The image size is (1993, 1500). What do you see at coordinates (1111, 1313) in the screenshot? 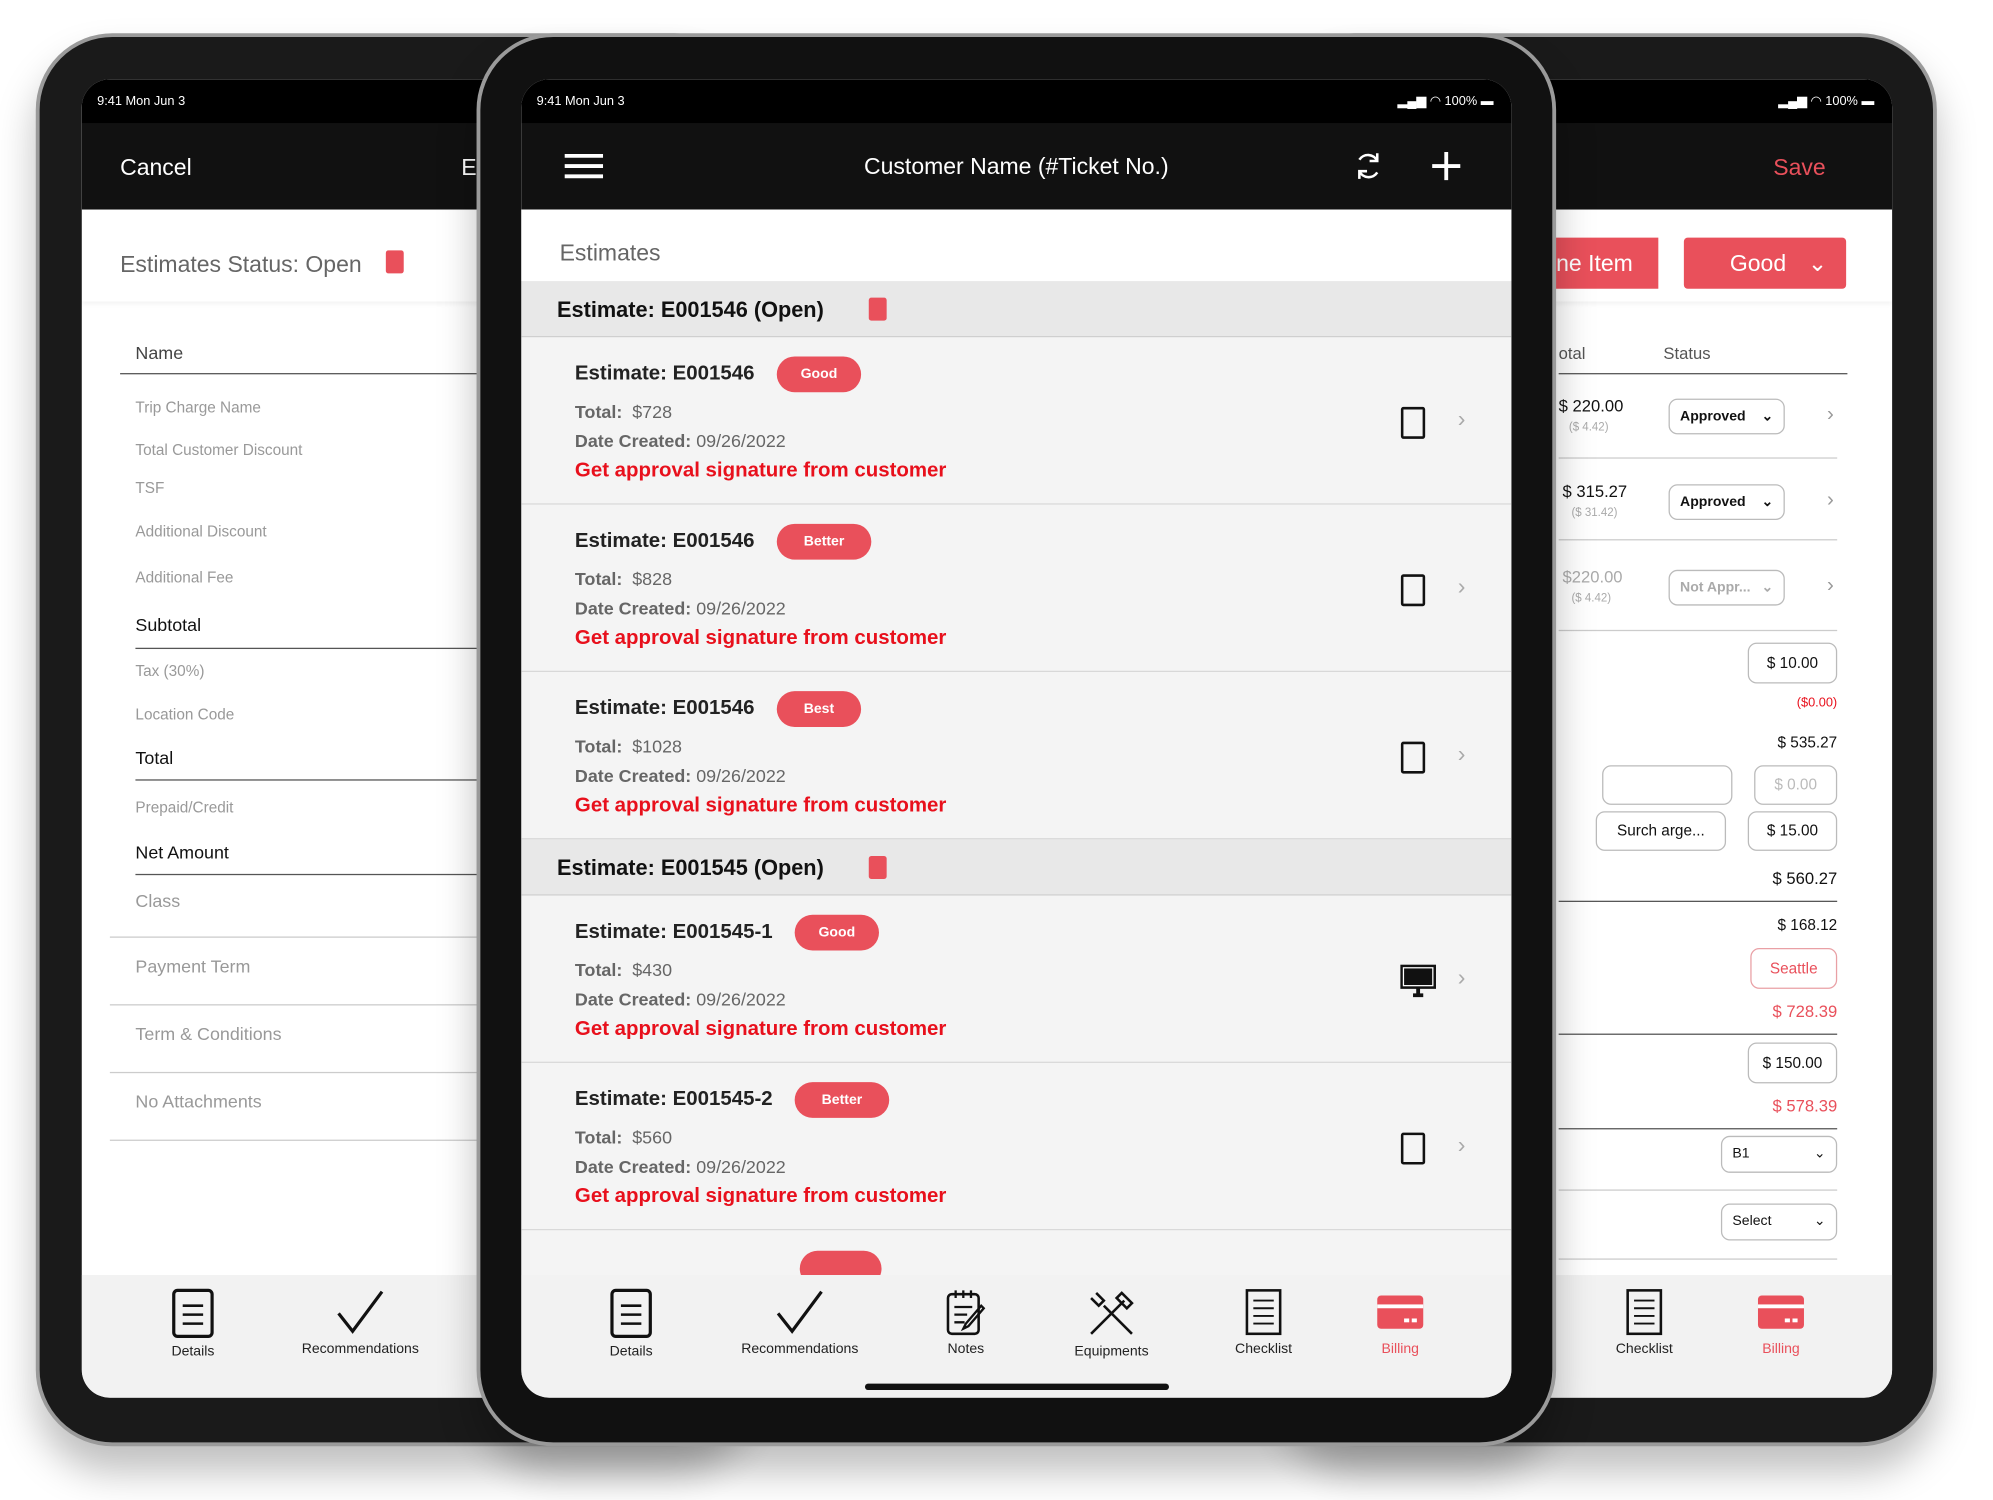
I see `tools-icon` at bounding box center [1111, 1313].